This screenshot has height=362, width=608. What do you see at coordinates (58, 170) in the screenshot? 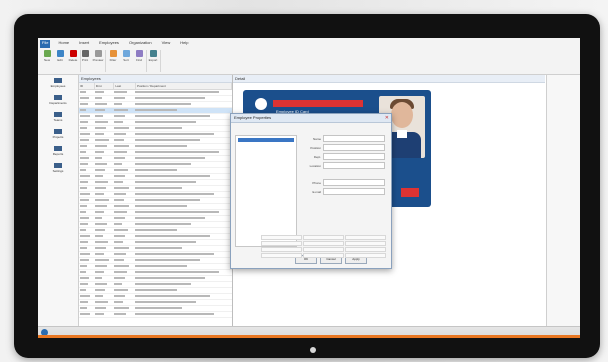
I see `nav-item-settings: Settings` at bounding box center [58, 170].